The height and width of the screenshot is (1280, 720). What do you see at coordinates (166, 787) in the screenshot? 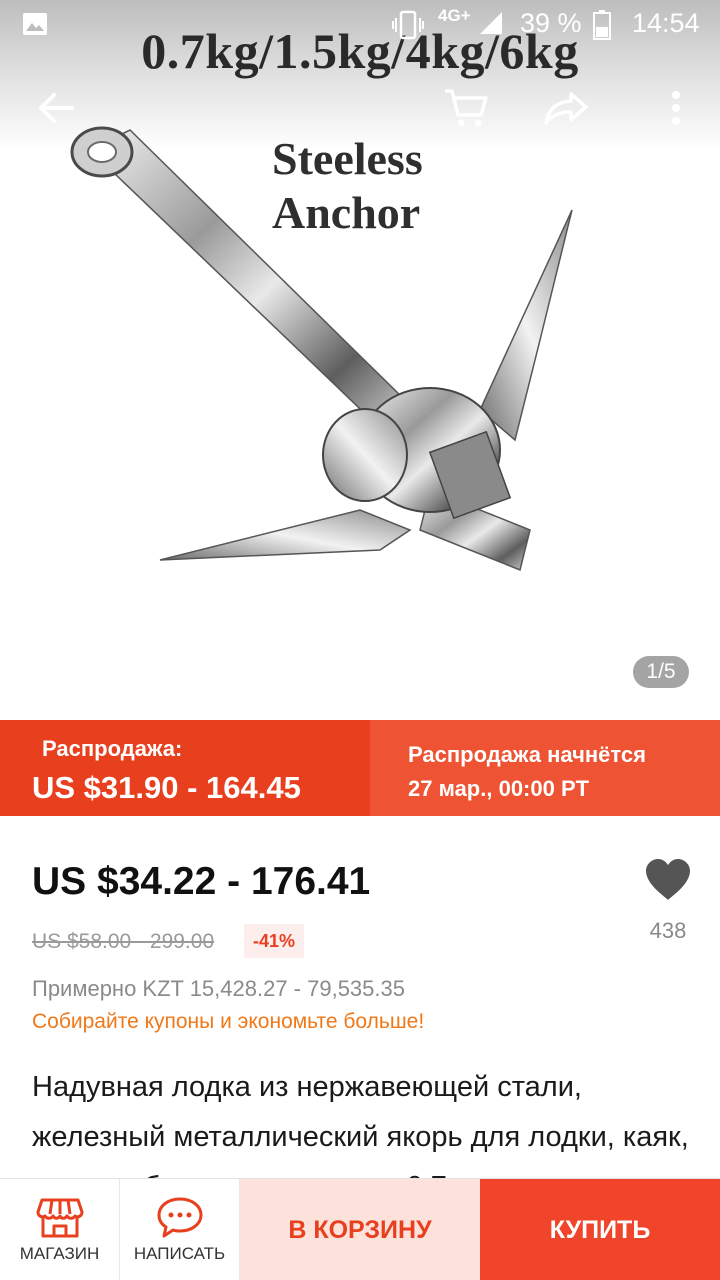
I see `sale-price: US $31.90 - 164.45` at bounding box center [166, 787].